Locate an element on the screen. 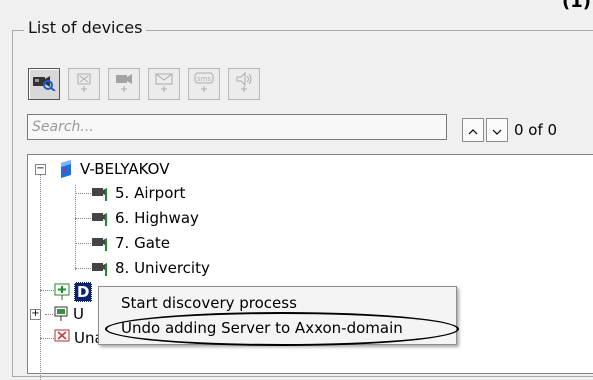 This screenshot has height=380, width=593. tree-item-camera: 5. Airport is located at coordinates (138, 193).